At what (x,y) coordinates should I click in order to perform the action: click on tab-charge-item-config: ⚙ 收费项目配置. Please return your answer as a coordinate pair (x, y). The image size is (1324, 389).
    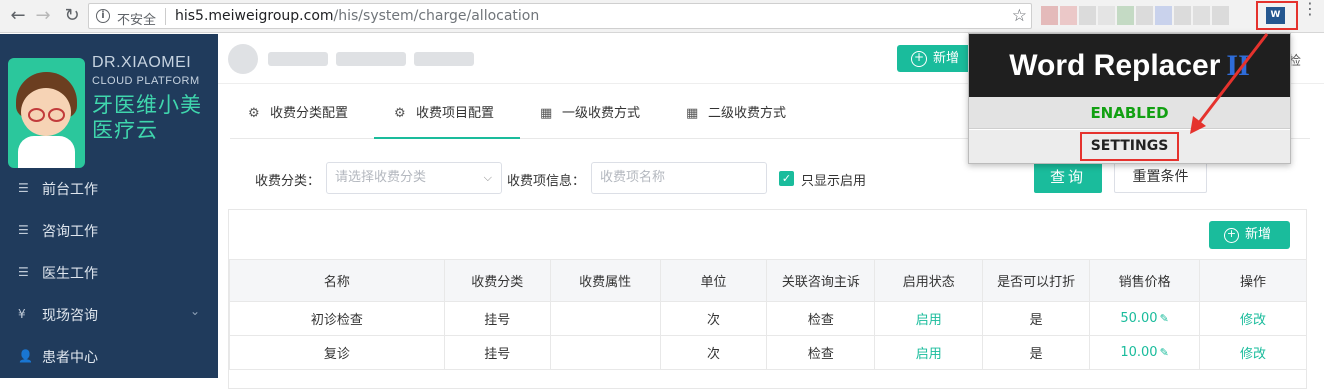
    Looking at the image, I should click on (447, 116).